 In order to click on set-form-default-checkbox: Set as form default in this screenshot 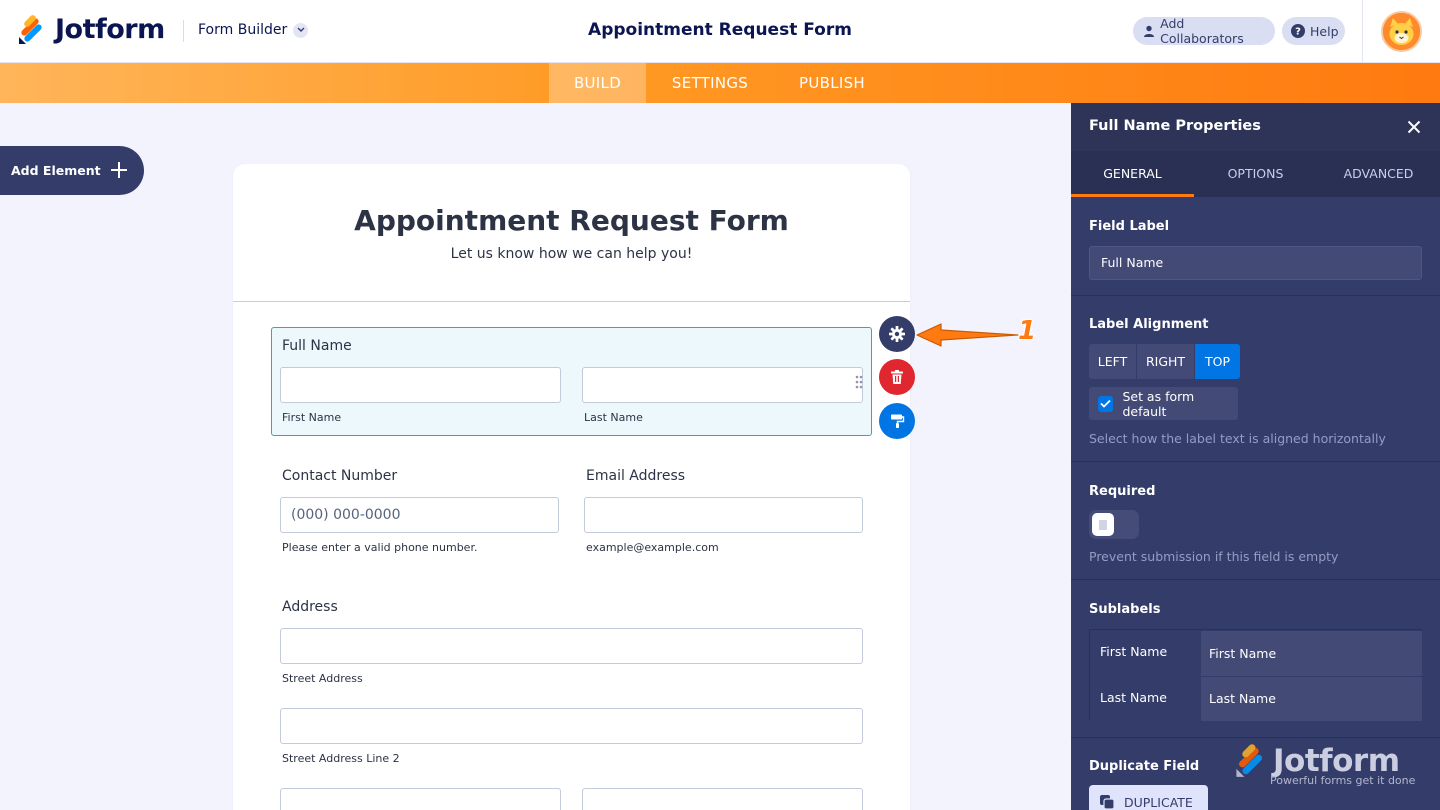, I will do `click(1163, 403)`.